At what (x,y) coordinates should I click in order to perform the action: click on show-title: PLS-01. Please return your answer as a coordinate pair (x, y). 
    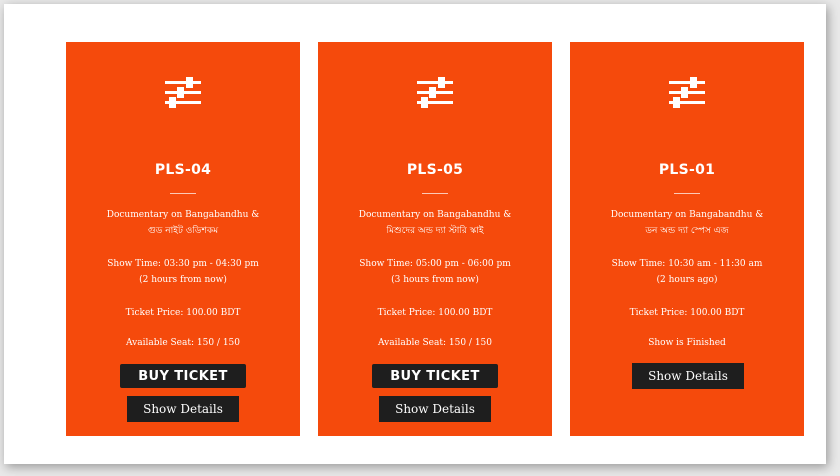
    Looking at the image, I should click on (687, 170).